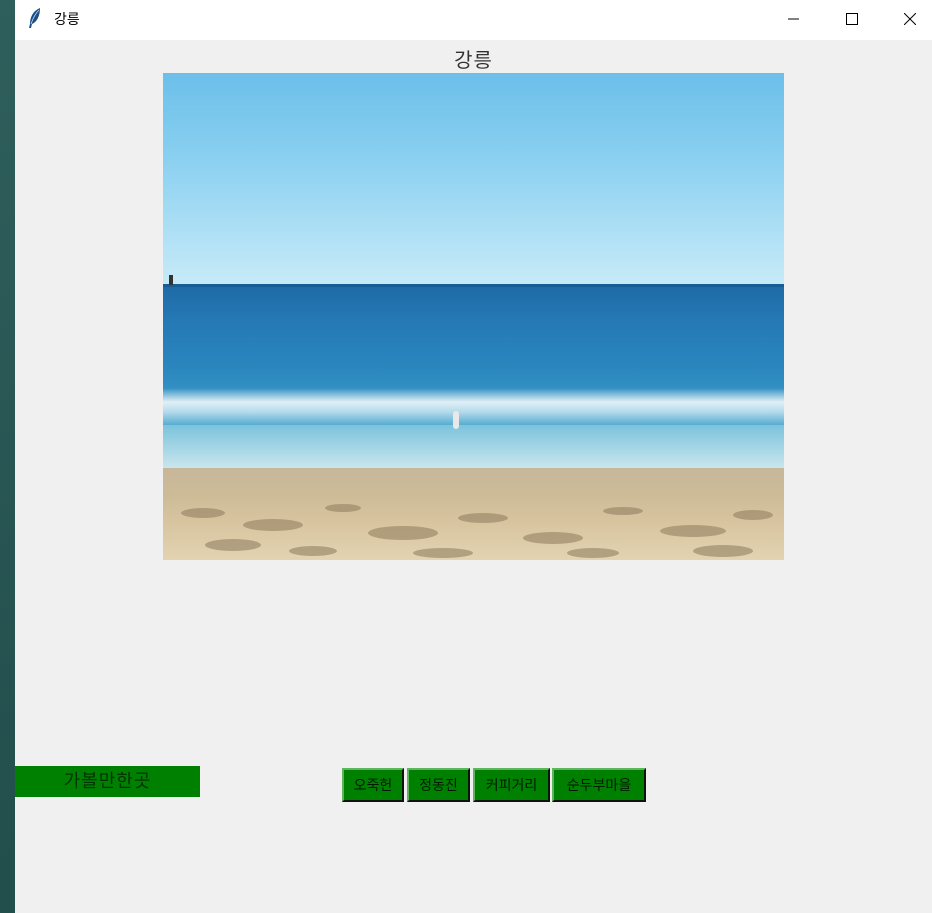 The width and height of the screenshot is (932, 913). What do you see at coordinates (35, 18) in the screenshot?
I see `feather-icon` at bounding box center [35, 18].